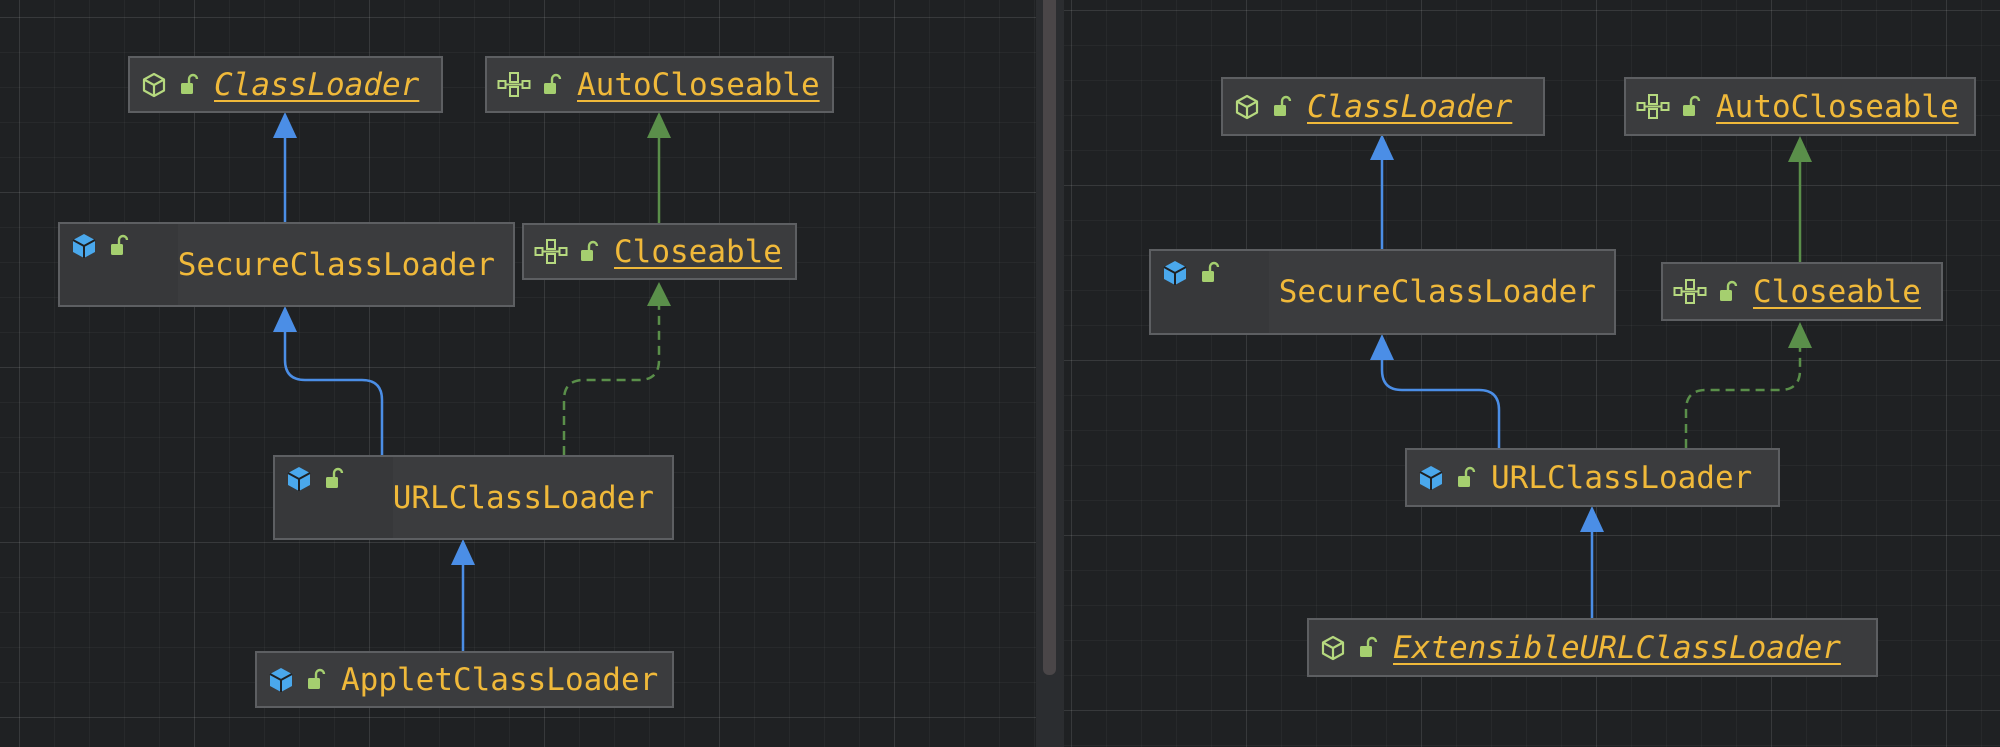 This screenshot has width=2000, height=747. I want to click on node-label: AppletClassLoader, so click(500, 679).